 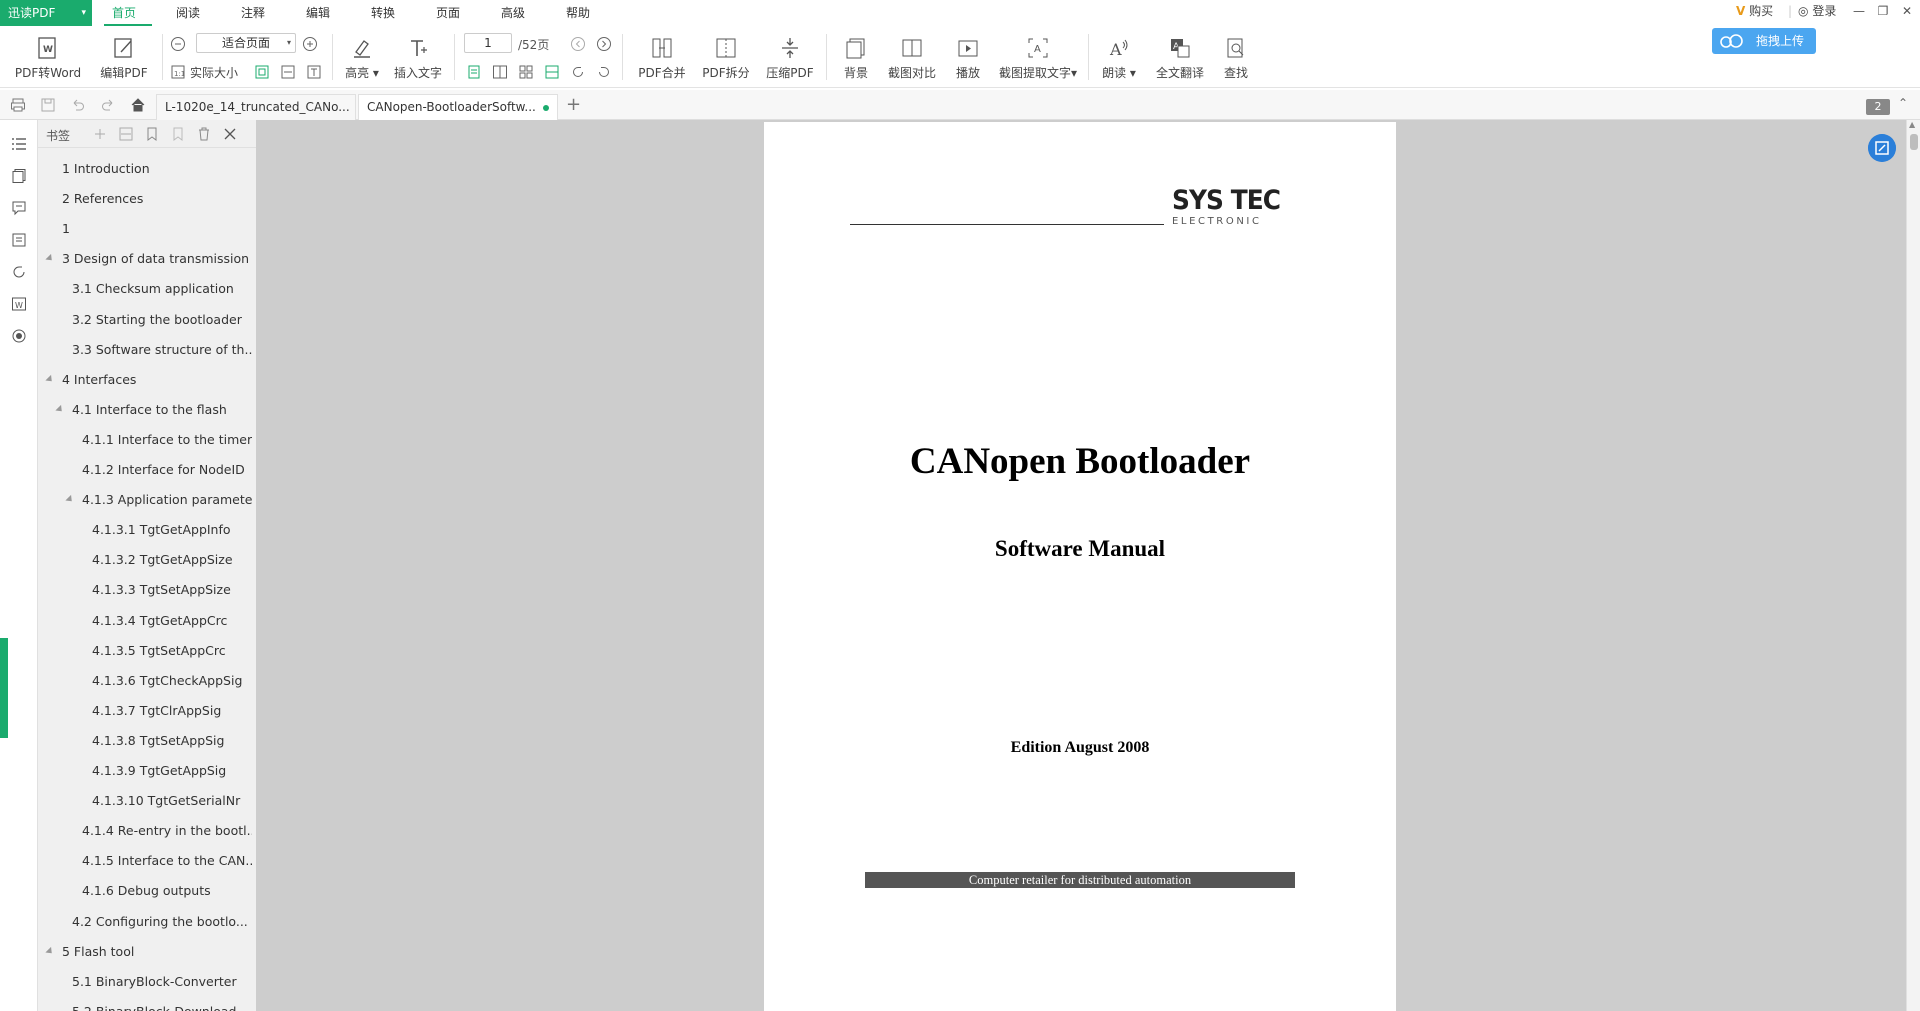 What do you see at coordinates (448, 13) in the screenshot?
I see `menu-page: 页面` at bounding box center [448, 13].